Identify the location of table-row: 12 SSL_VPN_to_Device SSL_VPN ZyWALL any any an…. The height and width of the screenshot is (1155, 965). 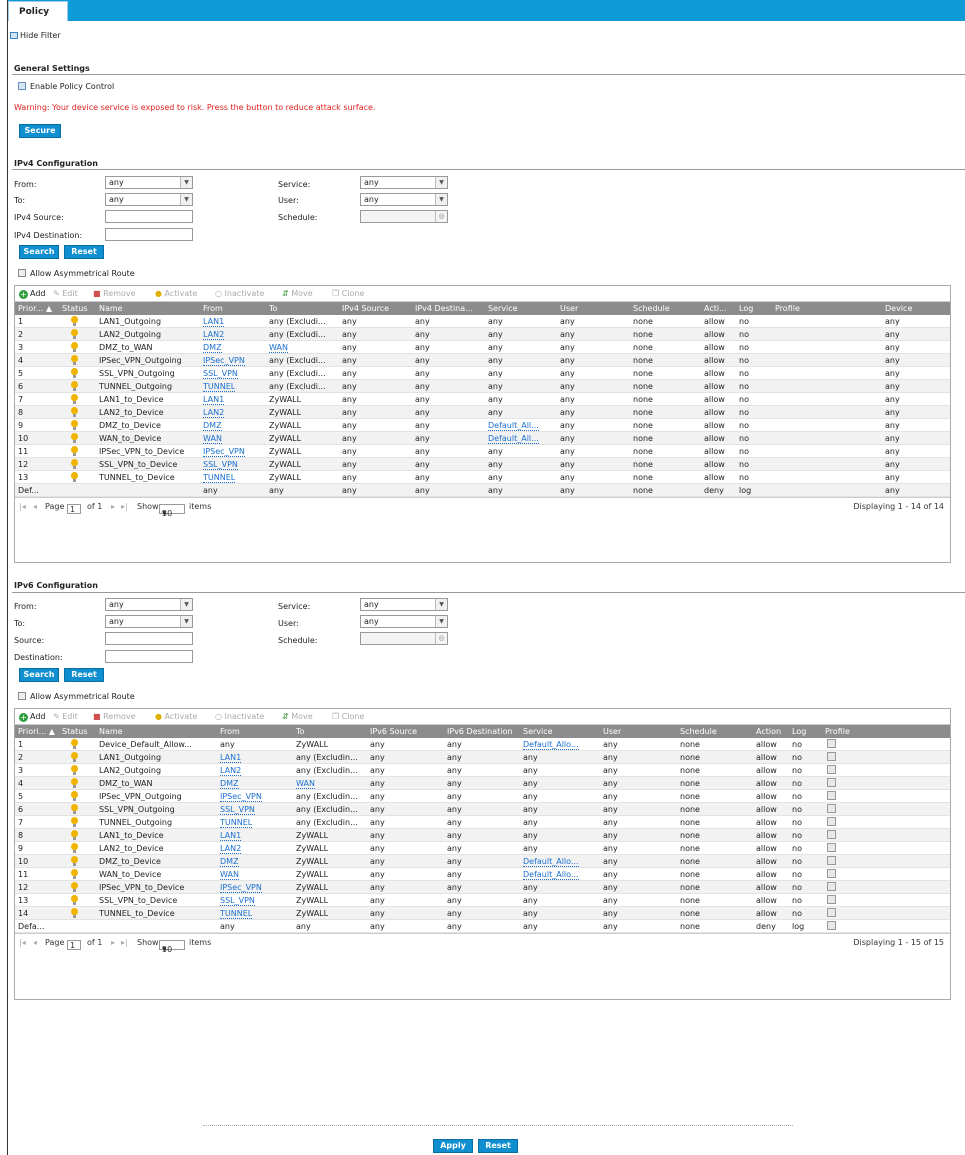
(482, 464).